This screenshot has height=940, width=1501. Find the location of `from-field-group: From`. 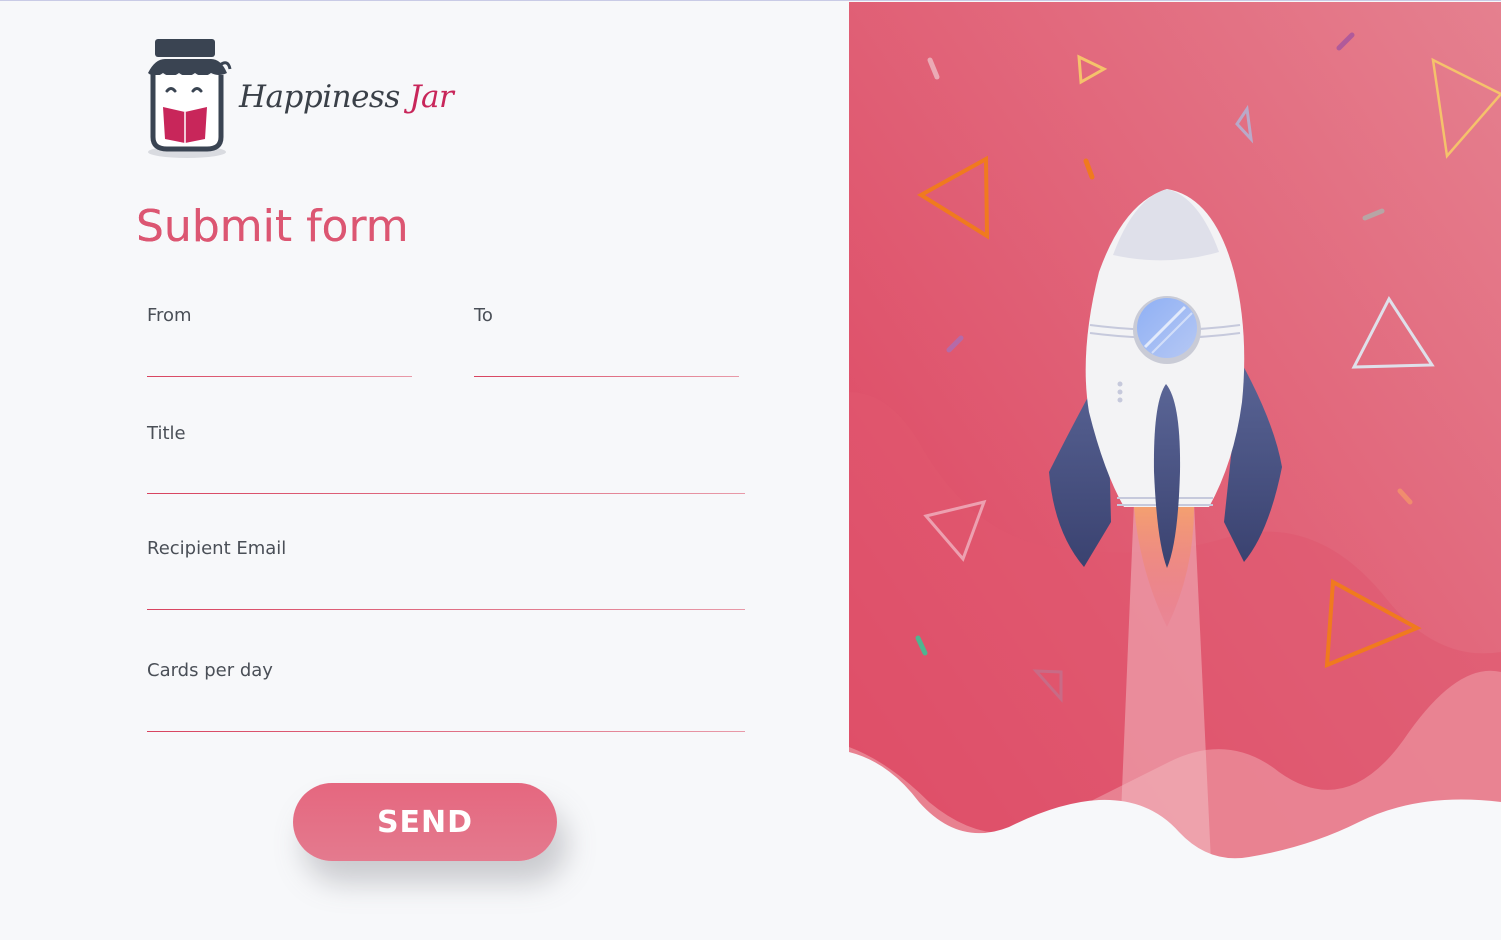

from-field-group: From is located at coordinates (279, 341).